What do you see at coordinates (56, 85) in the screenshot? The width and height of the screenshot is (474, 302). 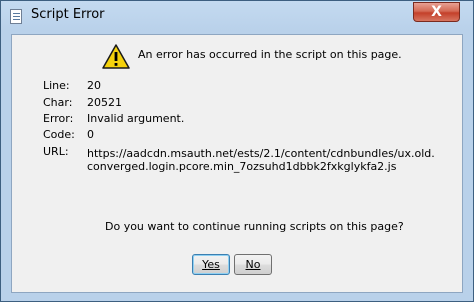 I see `line-label: Line:` at bounding box center [56, 85].